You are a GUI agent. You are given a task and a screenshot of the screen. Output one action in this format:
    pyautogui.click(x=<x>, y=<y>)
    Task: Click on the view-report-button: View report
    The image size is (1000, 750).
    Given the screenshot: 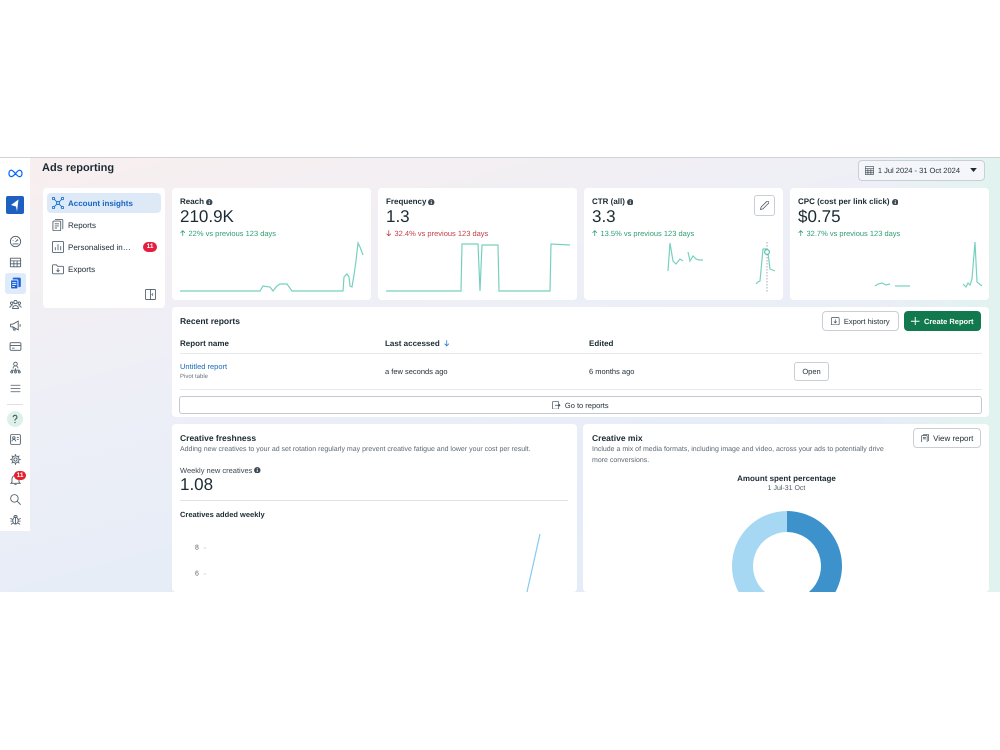 What is the action you would take?
    pyautogui.click(x=947, y=438)
    